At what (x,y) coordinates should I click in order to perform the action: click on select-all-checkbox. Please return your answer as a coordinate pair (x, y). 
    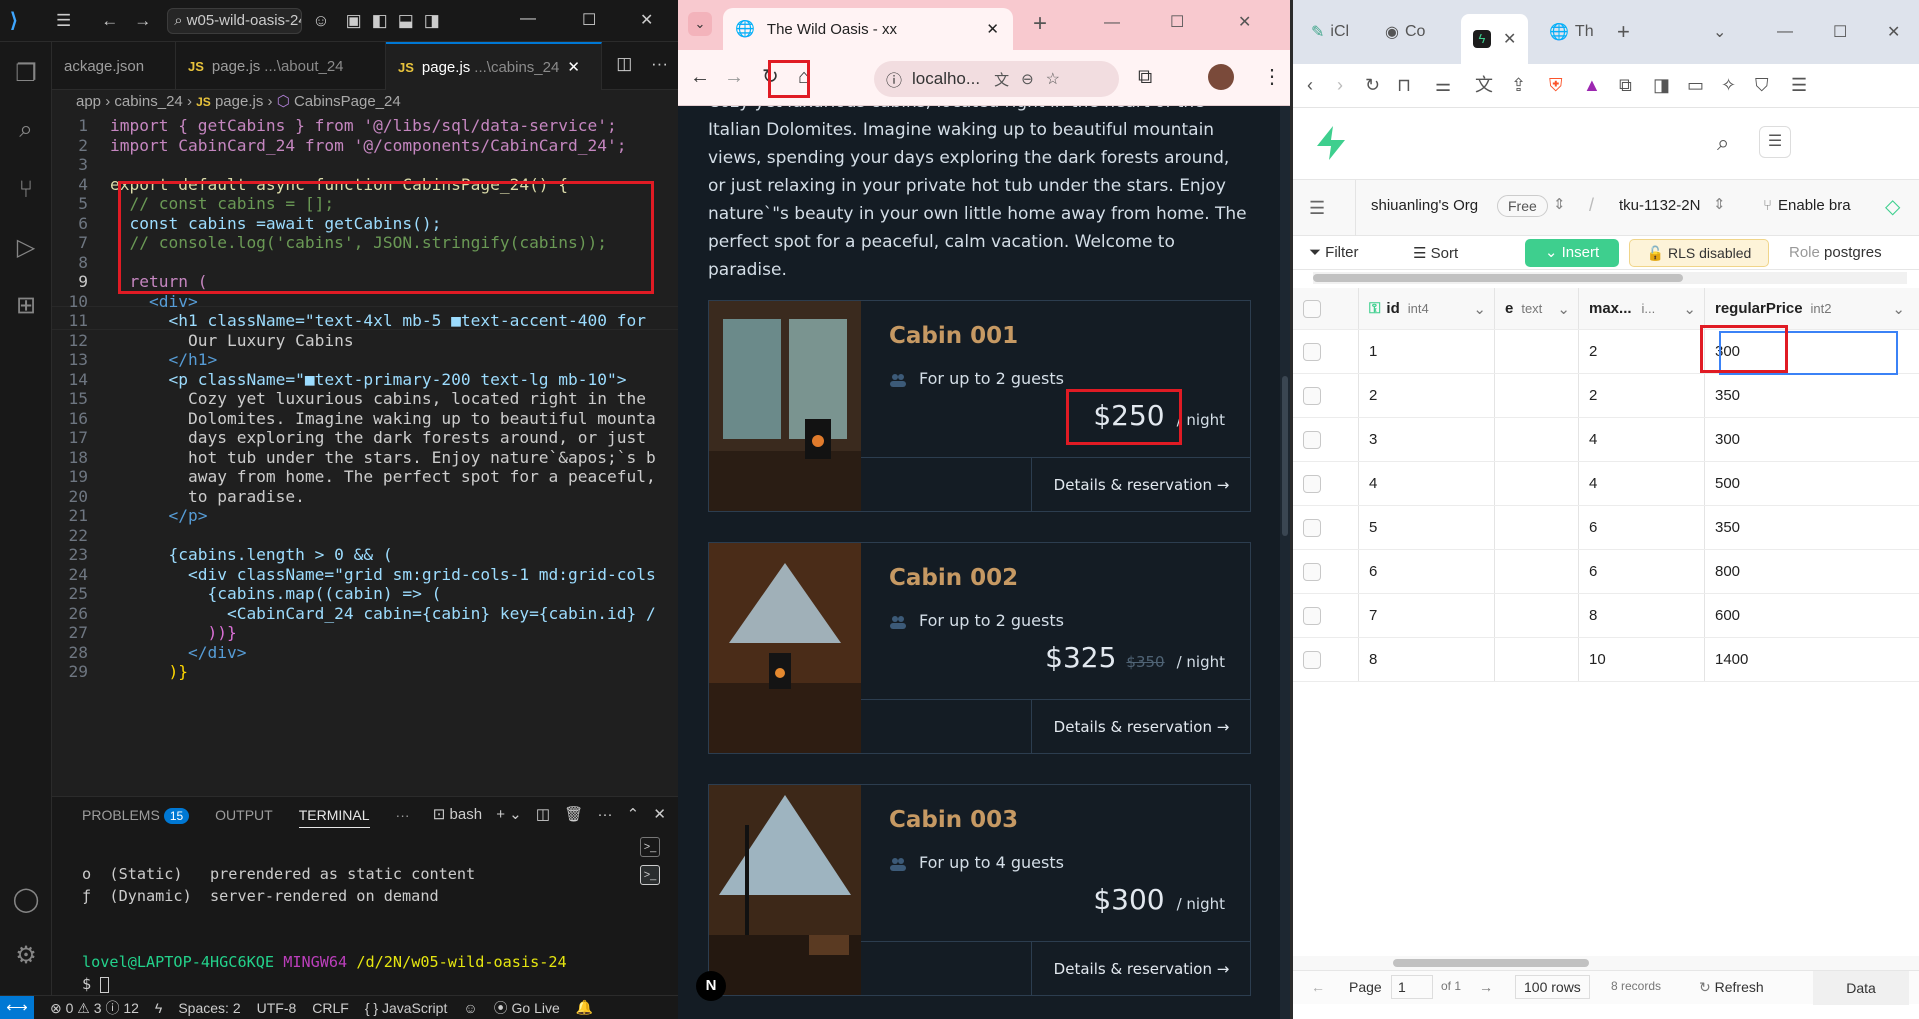
    Looking at the image, I should click on (1312, 308).